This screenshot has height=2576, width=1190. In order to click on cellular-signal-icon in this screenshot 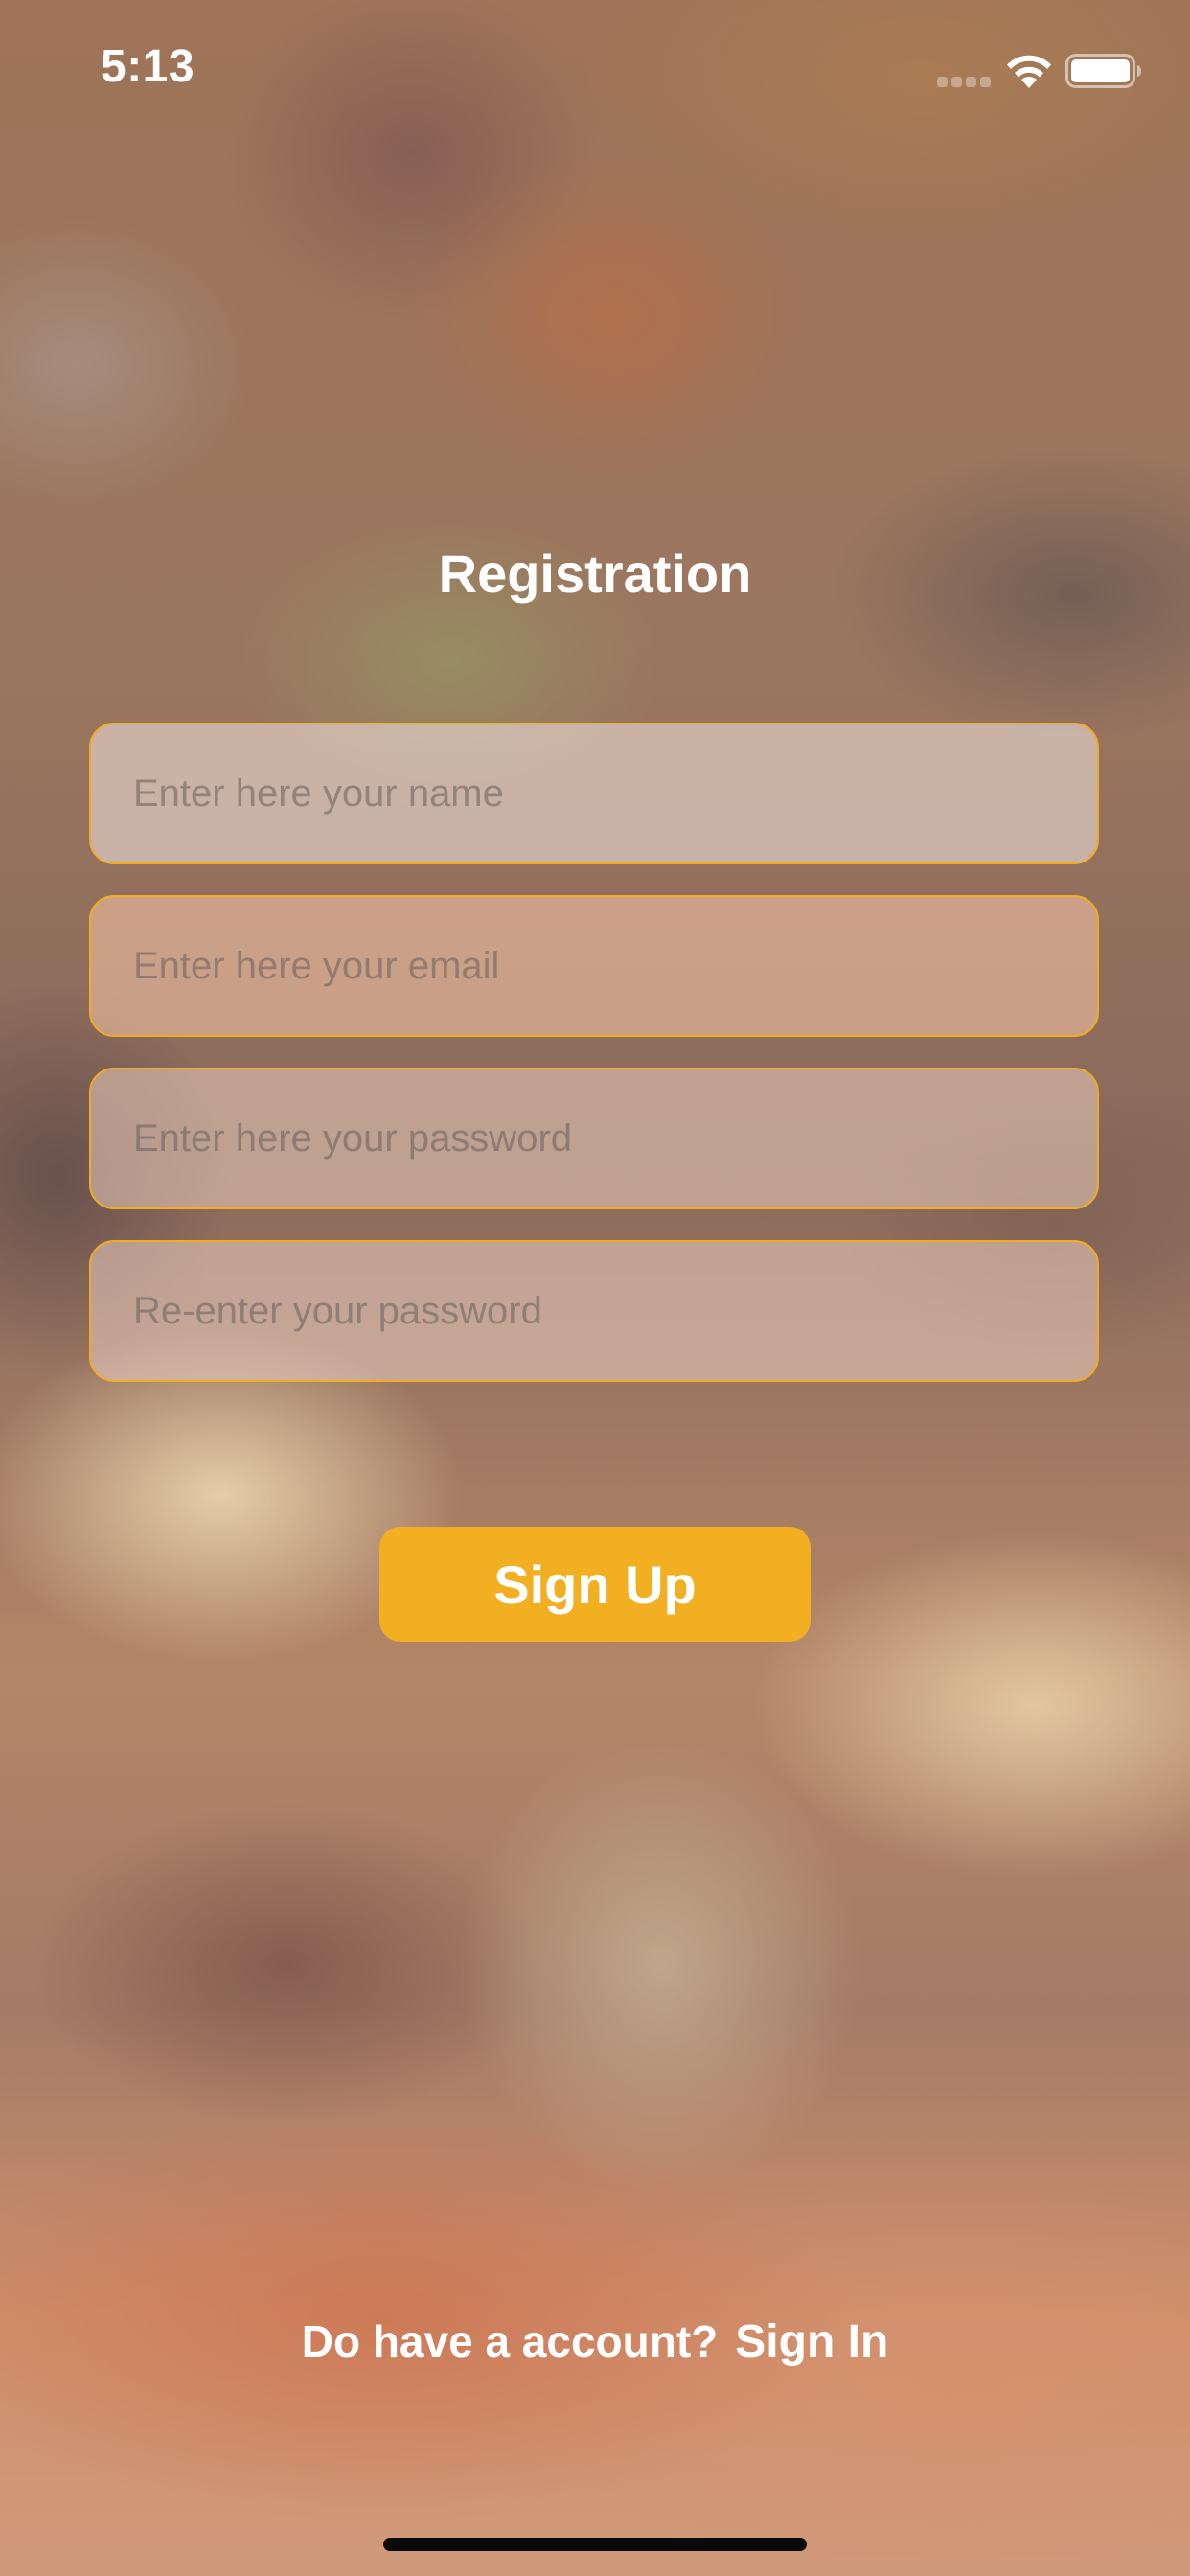, I will do `click(965, 82)`.